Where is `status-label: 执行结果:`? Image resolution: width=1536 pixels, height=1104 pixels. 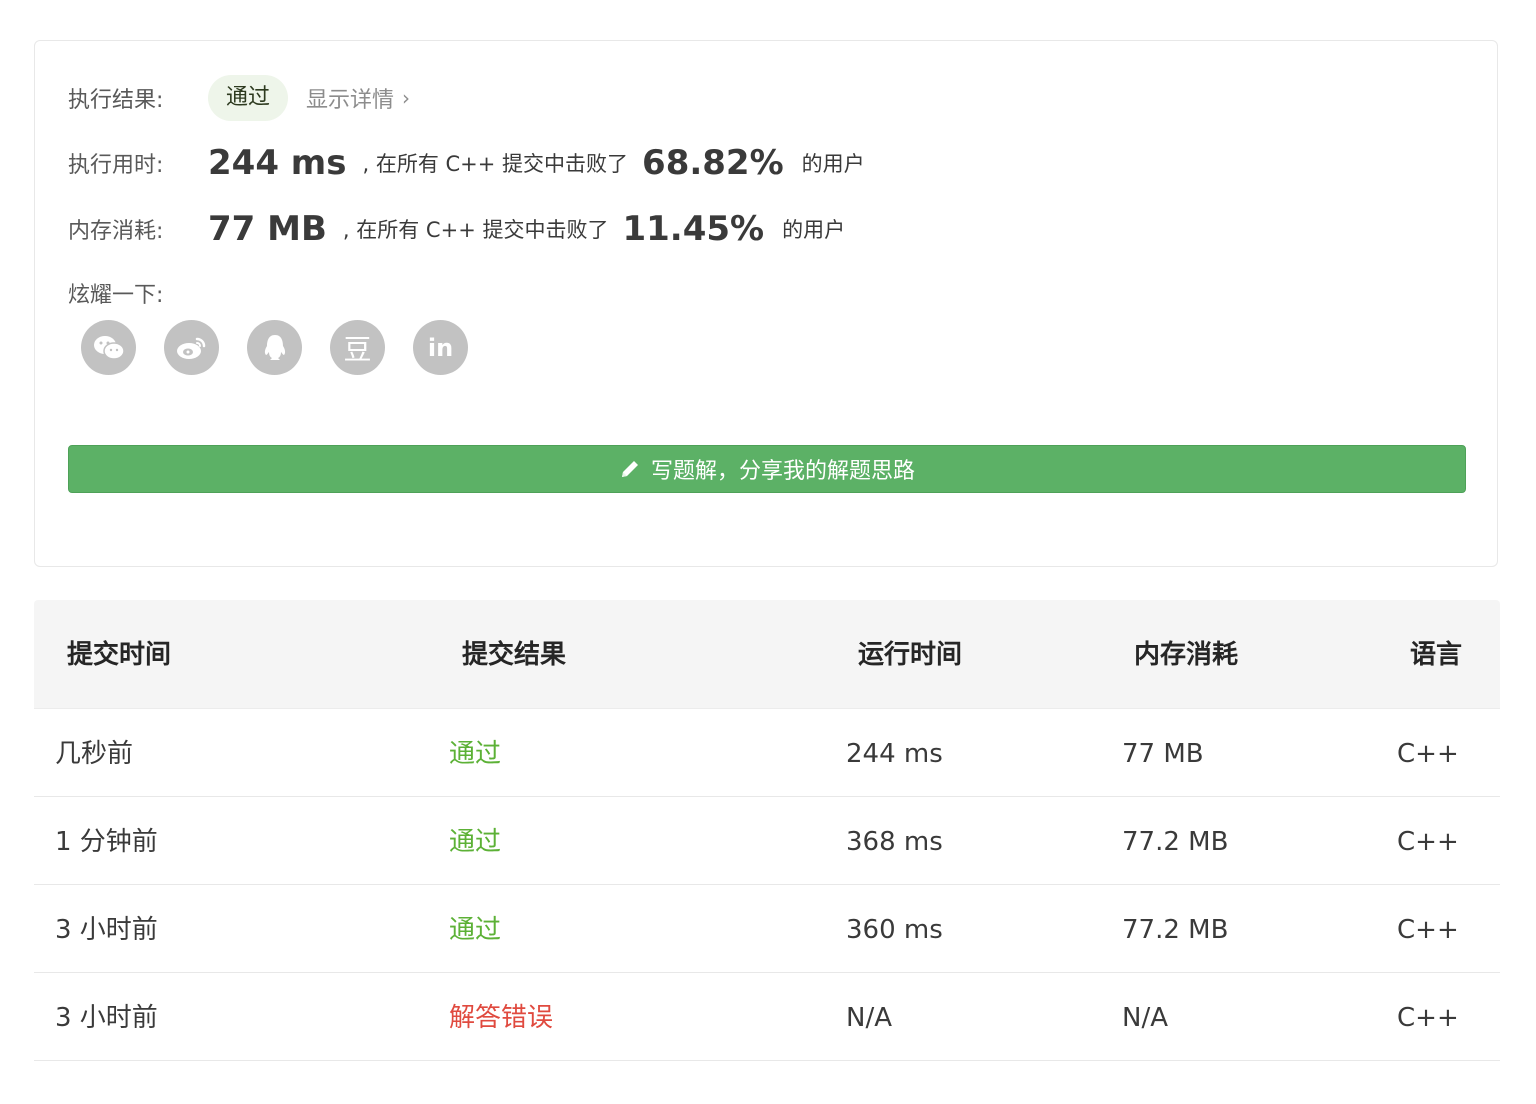 status-label: 执行结果: is located at coordinates (116, 100).